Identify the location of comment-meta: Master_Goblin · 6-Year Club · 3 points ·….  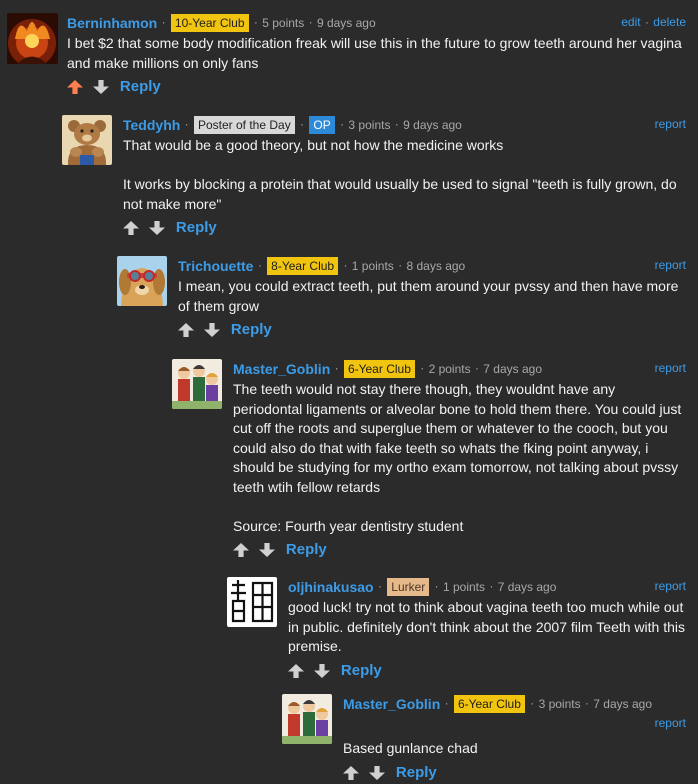
(514, 713).